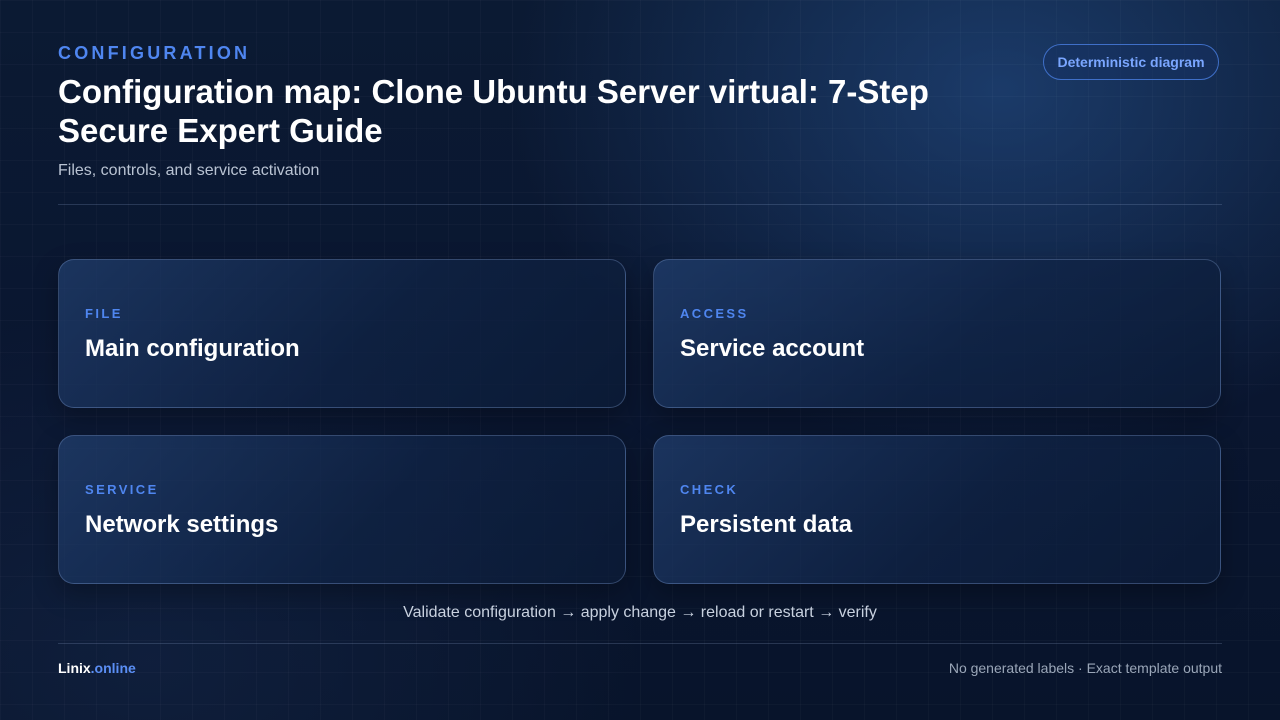  Describe the element at coordinates (640, 643) in the screenshot. I see `footer-divider` at that location.